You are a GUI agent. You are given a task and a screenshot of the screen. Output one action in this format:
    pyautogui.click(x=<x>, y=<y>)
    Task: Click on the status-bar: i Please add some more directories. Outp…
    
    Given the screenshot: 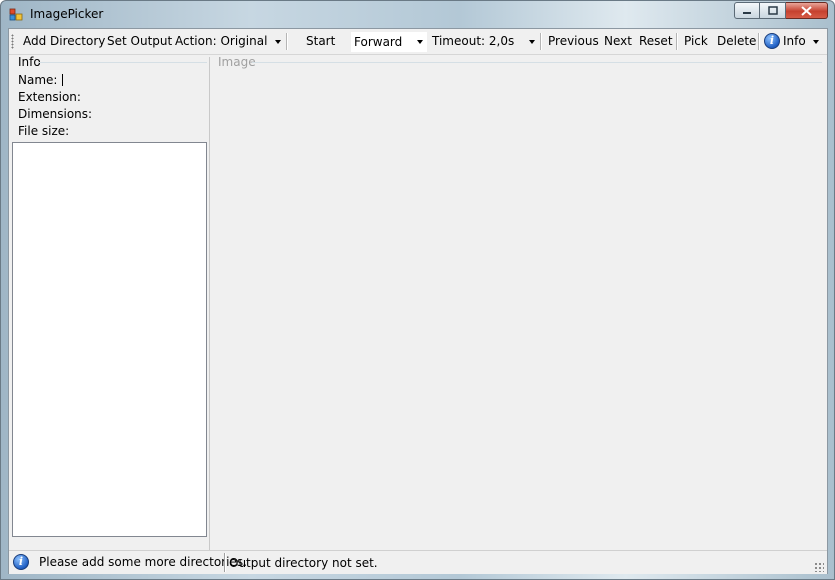 What is the action you would take?
    pyautogui.click(x=418, y=562)
    